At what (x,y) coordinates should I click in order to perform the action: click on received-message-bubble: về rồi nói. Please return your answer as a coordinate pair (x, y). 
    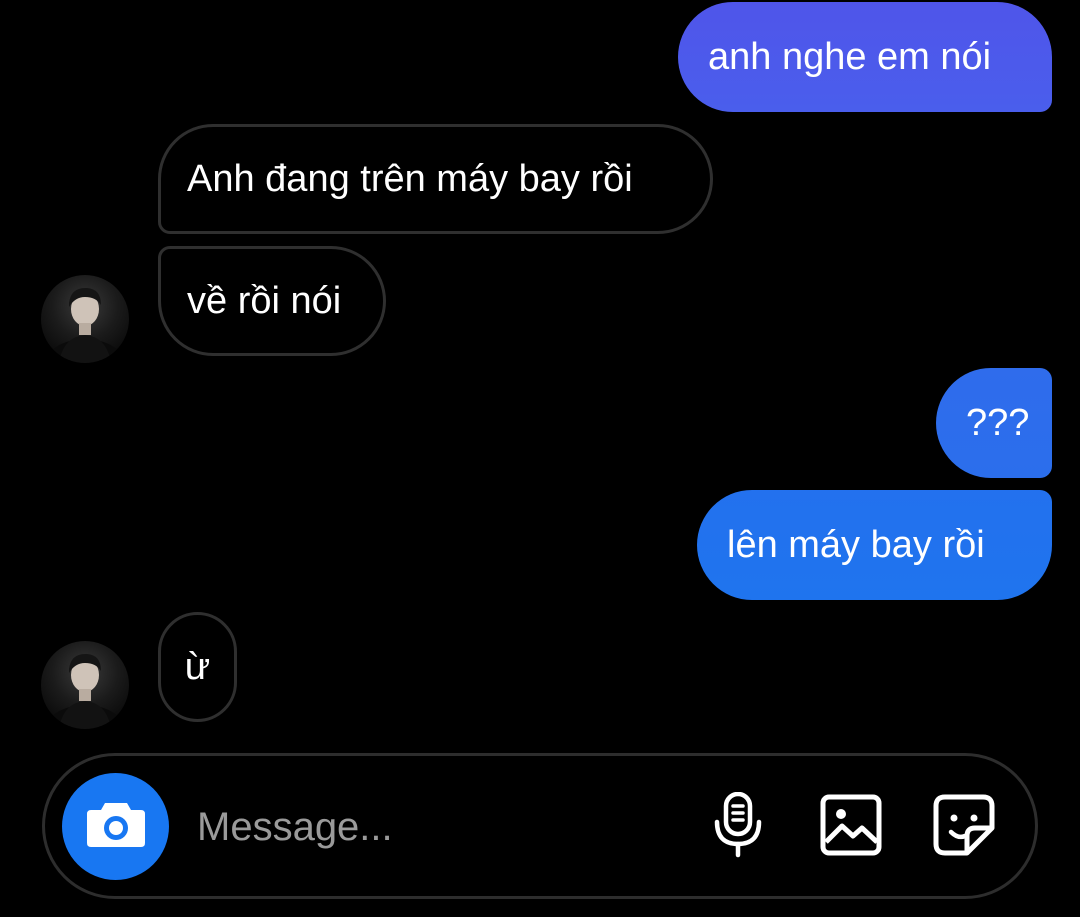
    Looking at the image, I should click on (272, 301).